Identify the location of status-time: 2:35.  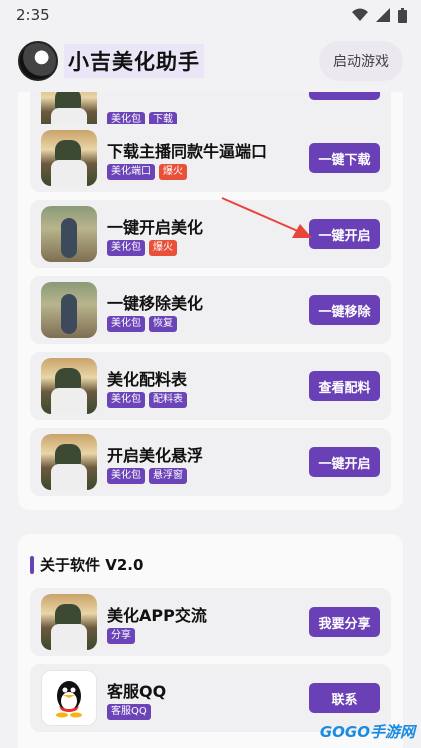
(33, 15).